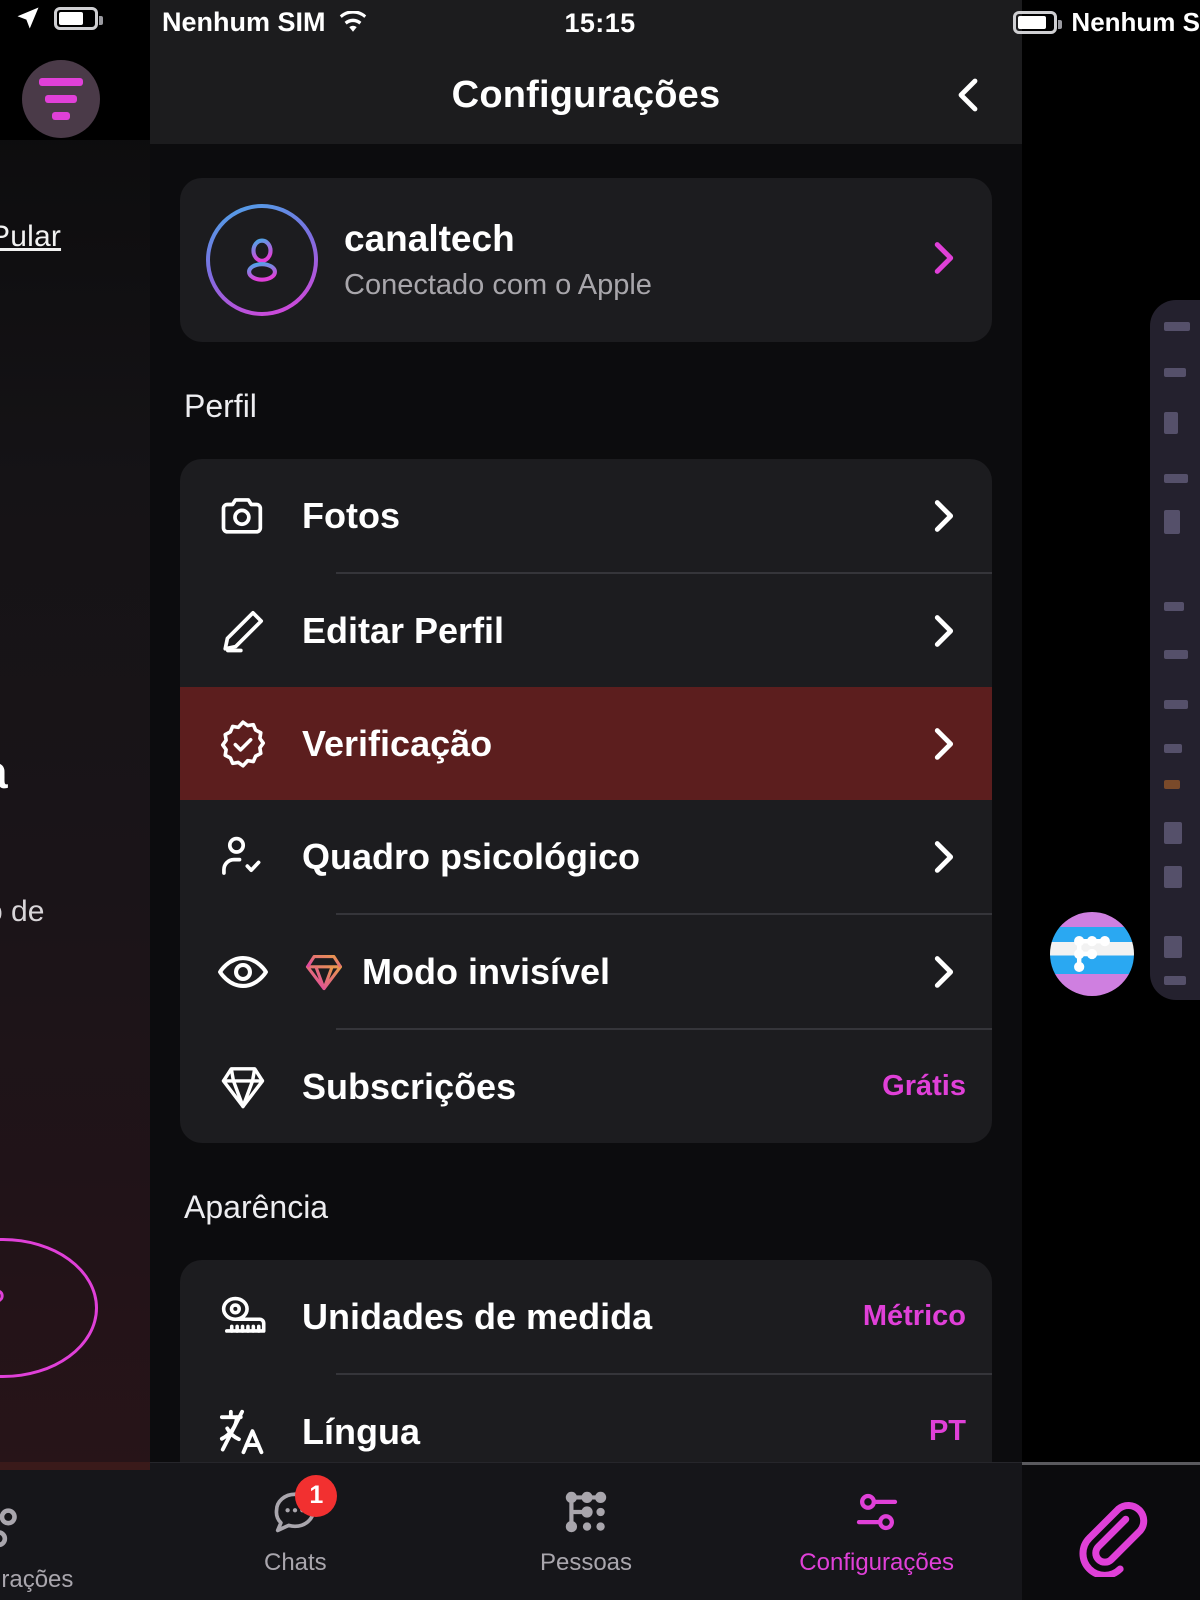  I want to click on tab-configuracoes: Configurações, so click(876, 1531).